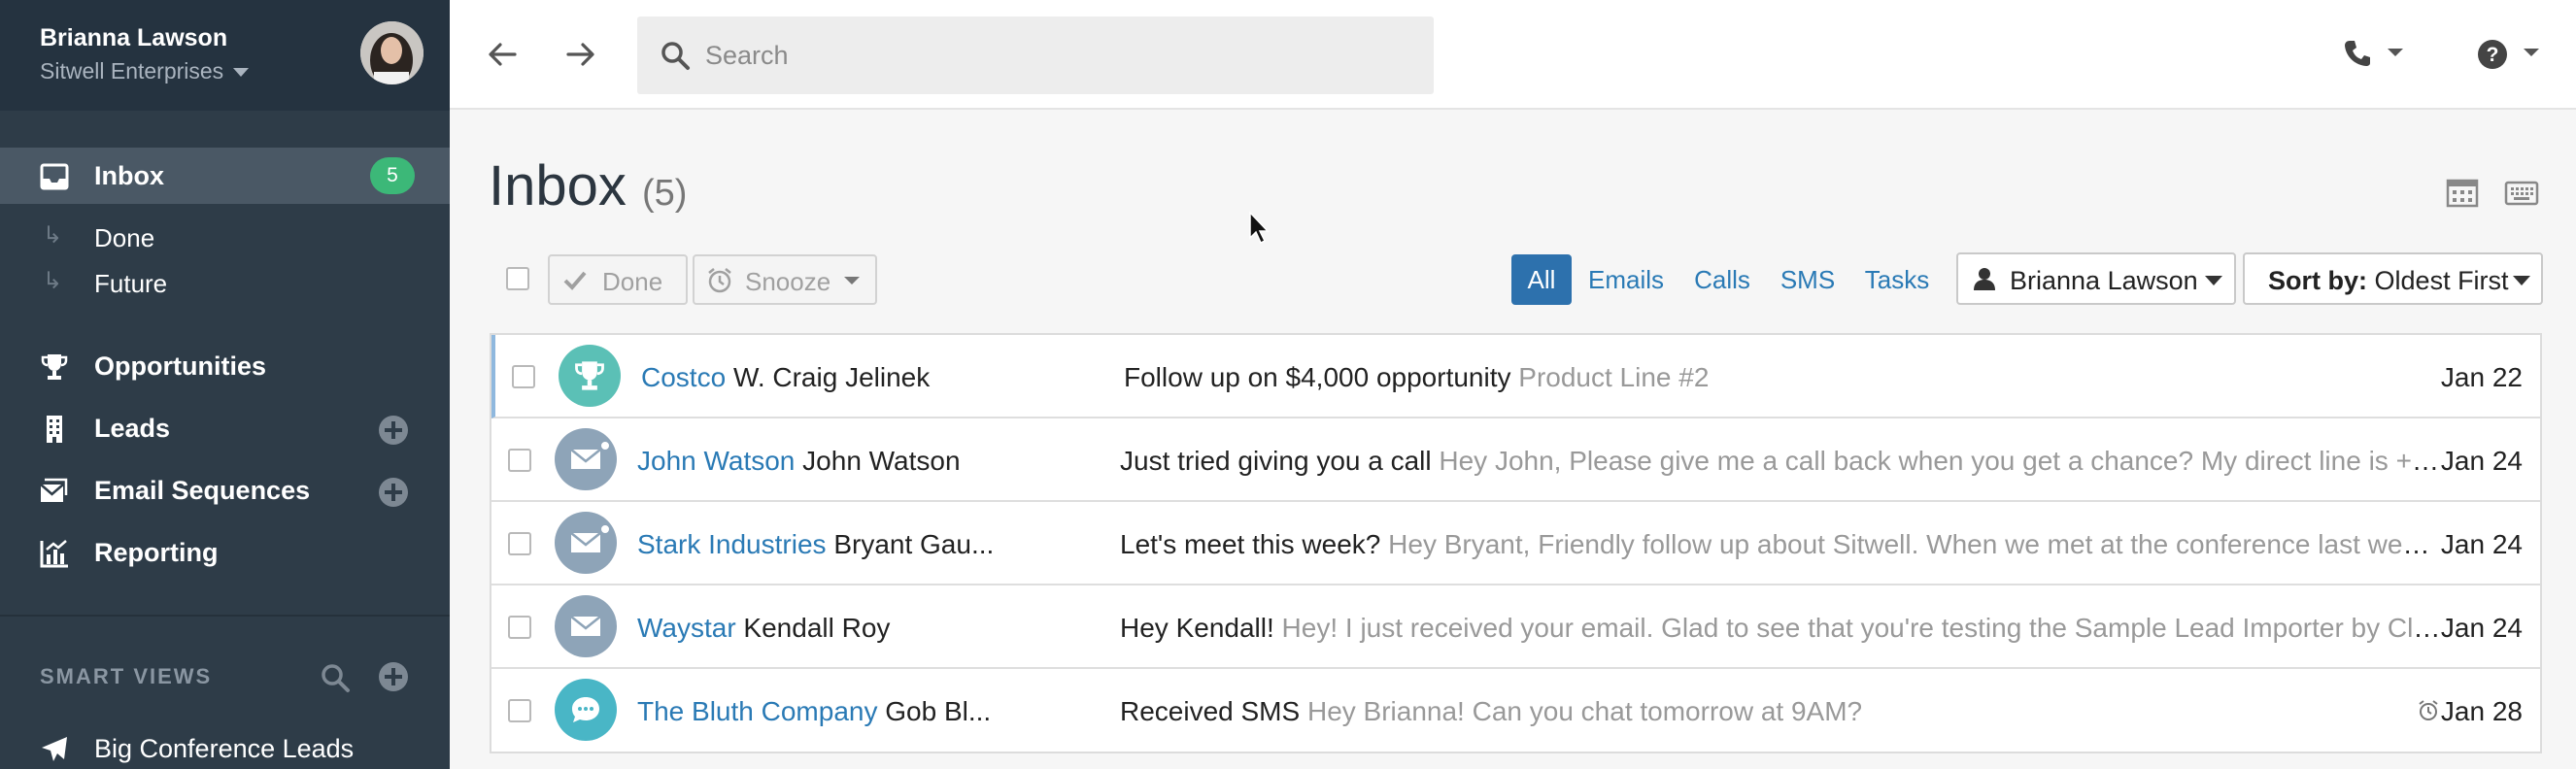 This screenshot has width=2576, height=769. What do you see at coordinates (1614, 377) in the screenshot?
I see `preview-text: Product Line #2` at bounding box center [1614, 377].